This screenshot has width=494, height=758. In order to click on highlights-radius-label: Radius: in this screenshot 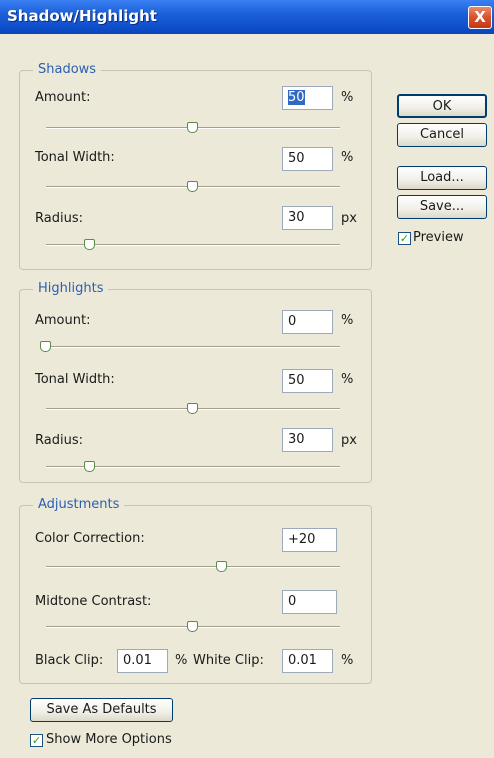, I will do `click(59, 440)`.